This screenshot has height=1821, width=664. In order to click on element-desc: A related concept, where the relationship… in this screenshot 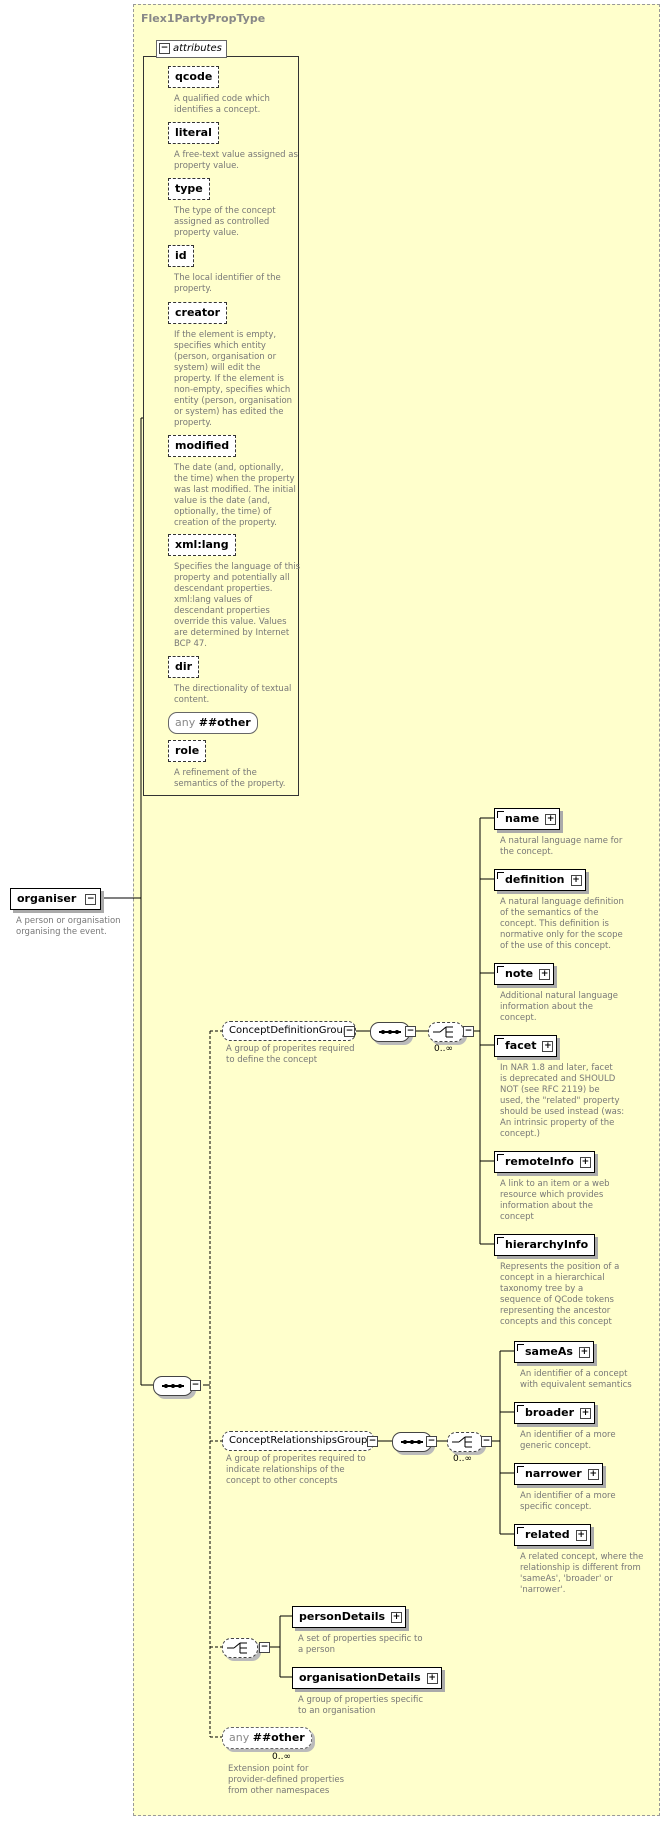, I will do `click(582, 1573)`.